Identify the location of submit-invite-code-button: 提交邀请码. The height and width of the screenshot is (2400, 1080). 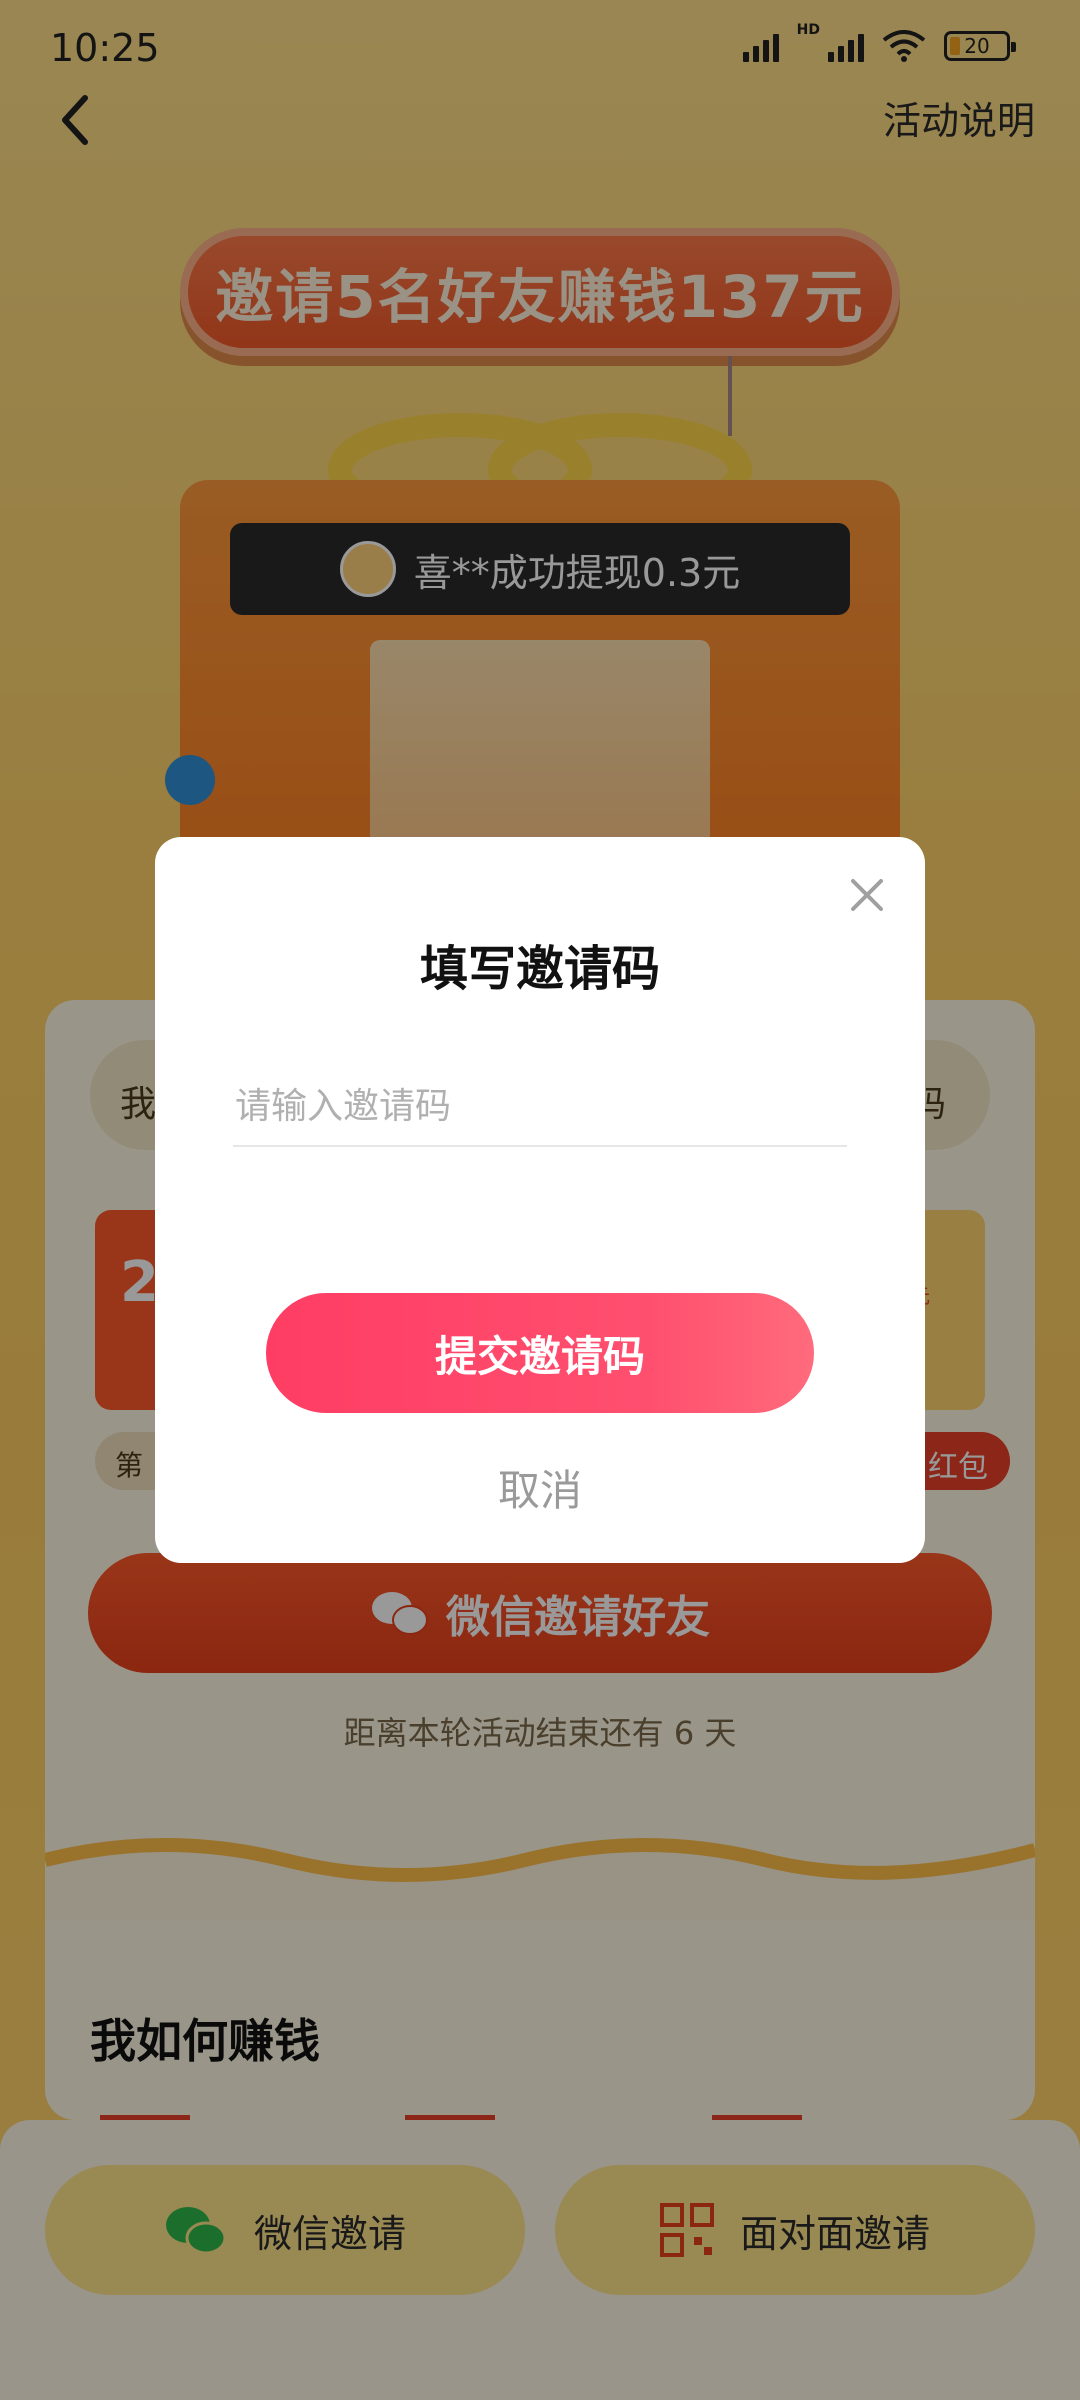
(540, 1353).